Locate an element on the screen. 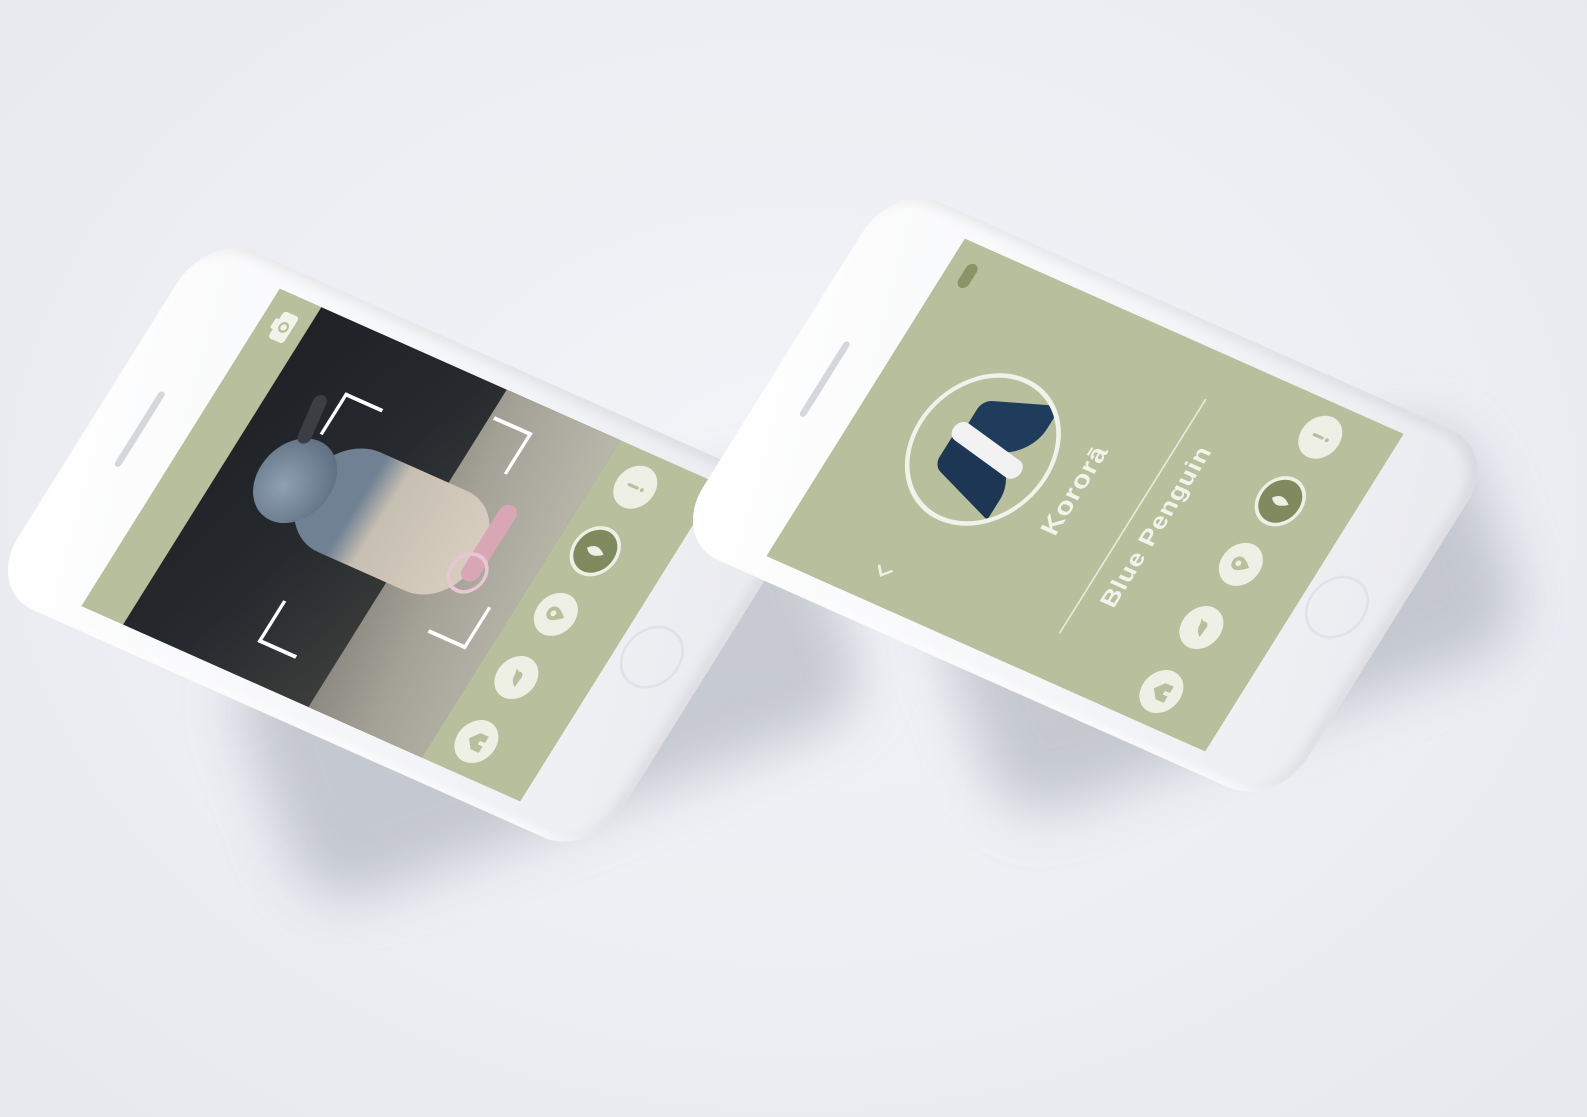  scan-frame-corner-top-right is located at coordinates (351, 421).